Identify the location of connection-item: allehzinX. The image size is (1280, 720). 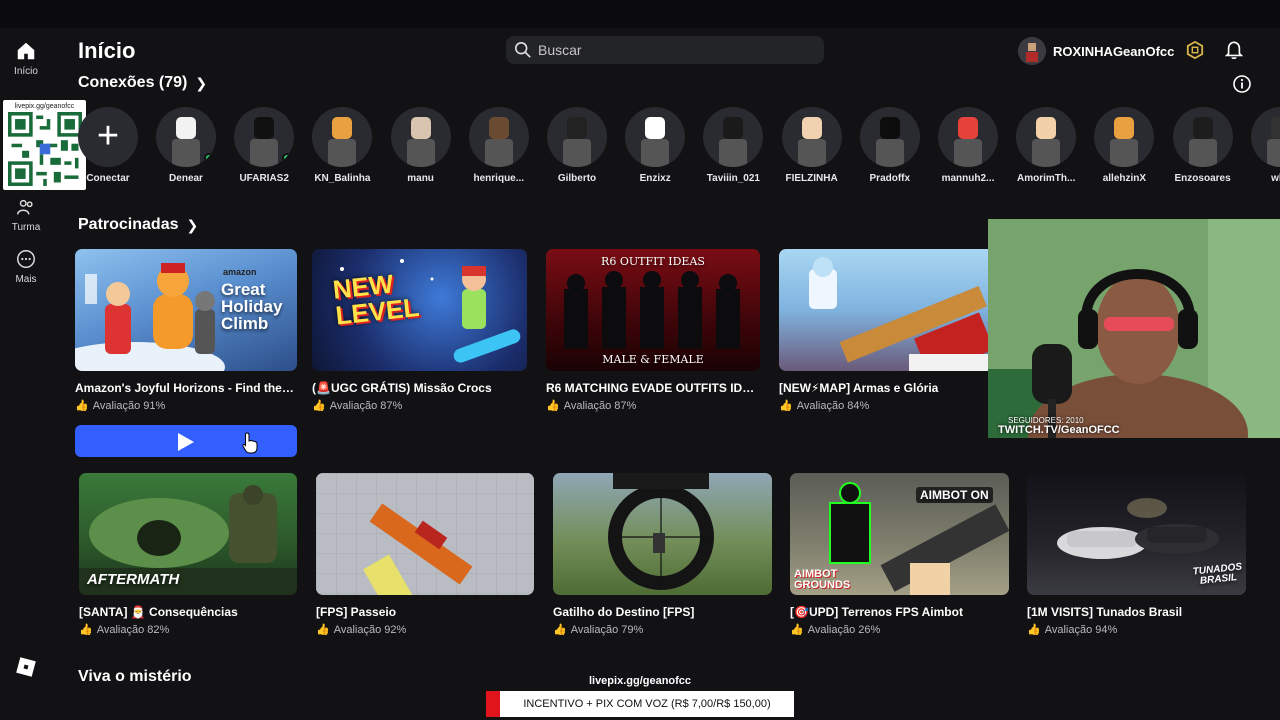
(1124, 145).